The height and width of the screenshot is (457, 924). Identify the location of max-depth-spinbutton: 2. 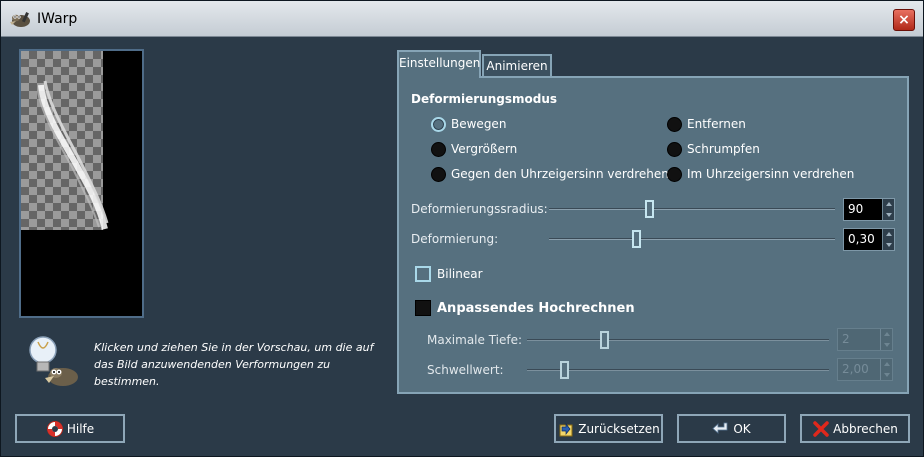
(865, 339).